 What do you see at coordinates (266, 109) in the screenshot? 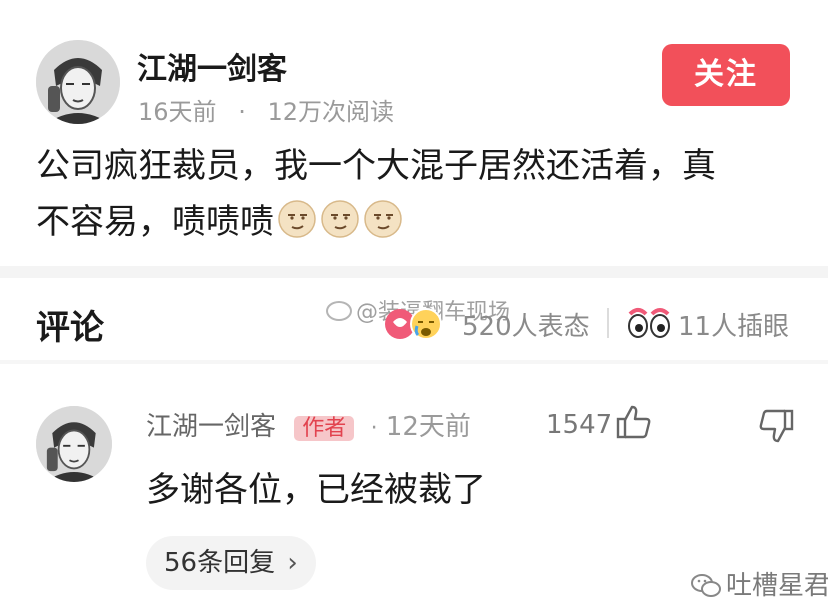
I see `post-meta: 16天前 · 12万次阅读` at bounding box center [266, 109].